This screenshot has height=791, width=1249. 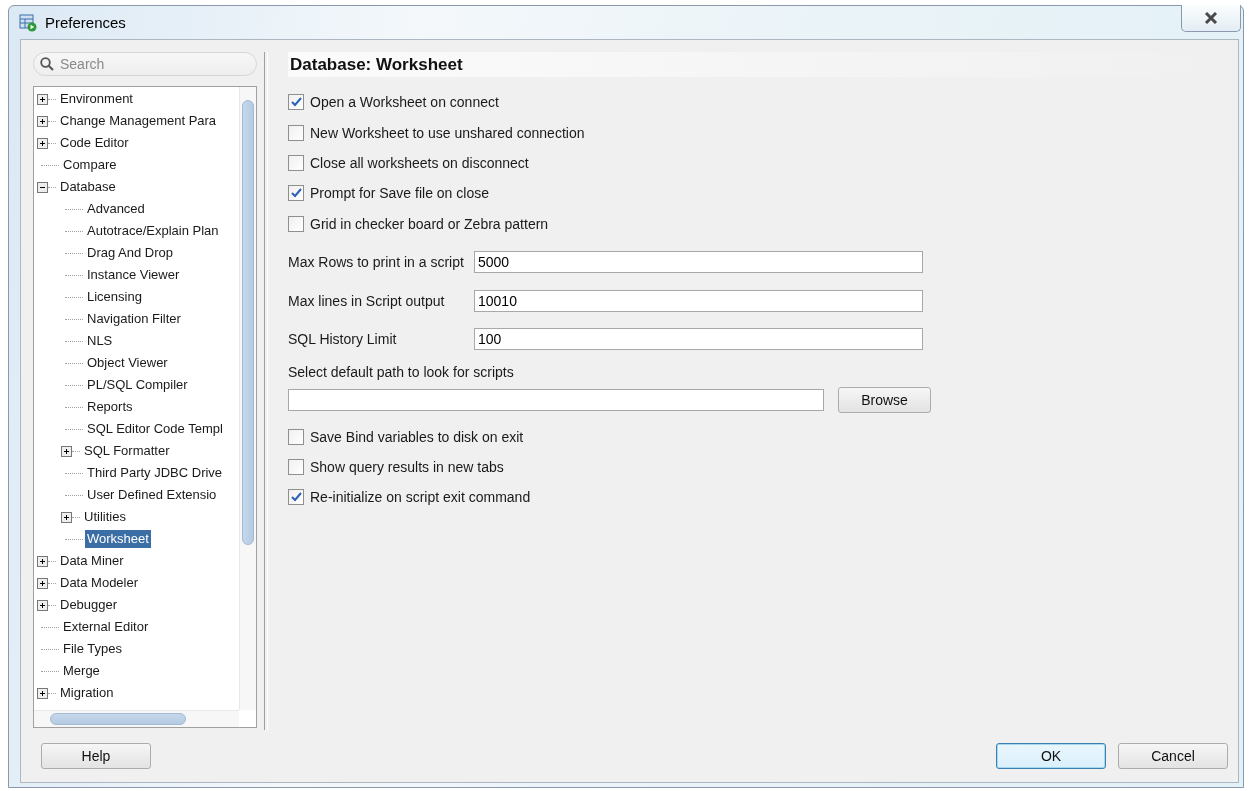 What do you see at coordinates (698, 300) in the screenshot?
I see `input-field: 10010` at bounding box center [698, 300].